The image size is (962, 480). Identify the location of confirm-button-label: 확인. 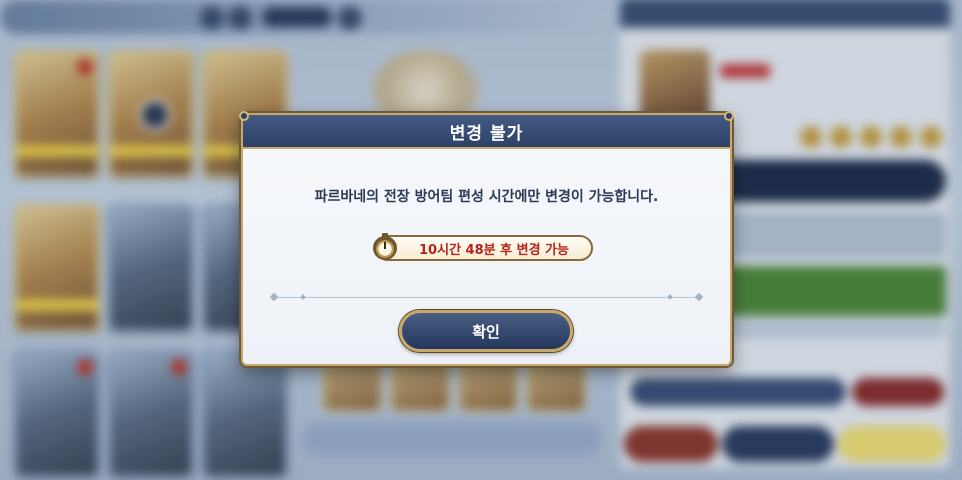
(486, 331).